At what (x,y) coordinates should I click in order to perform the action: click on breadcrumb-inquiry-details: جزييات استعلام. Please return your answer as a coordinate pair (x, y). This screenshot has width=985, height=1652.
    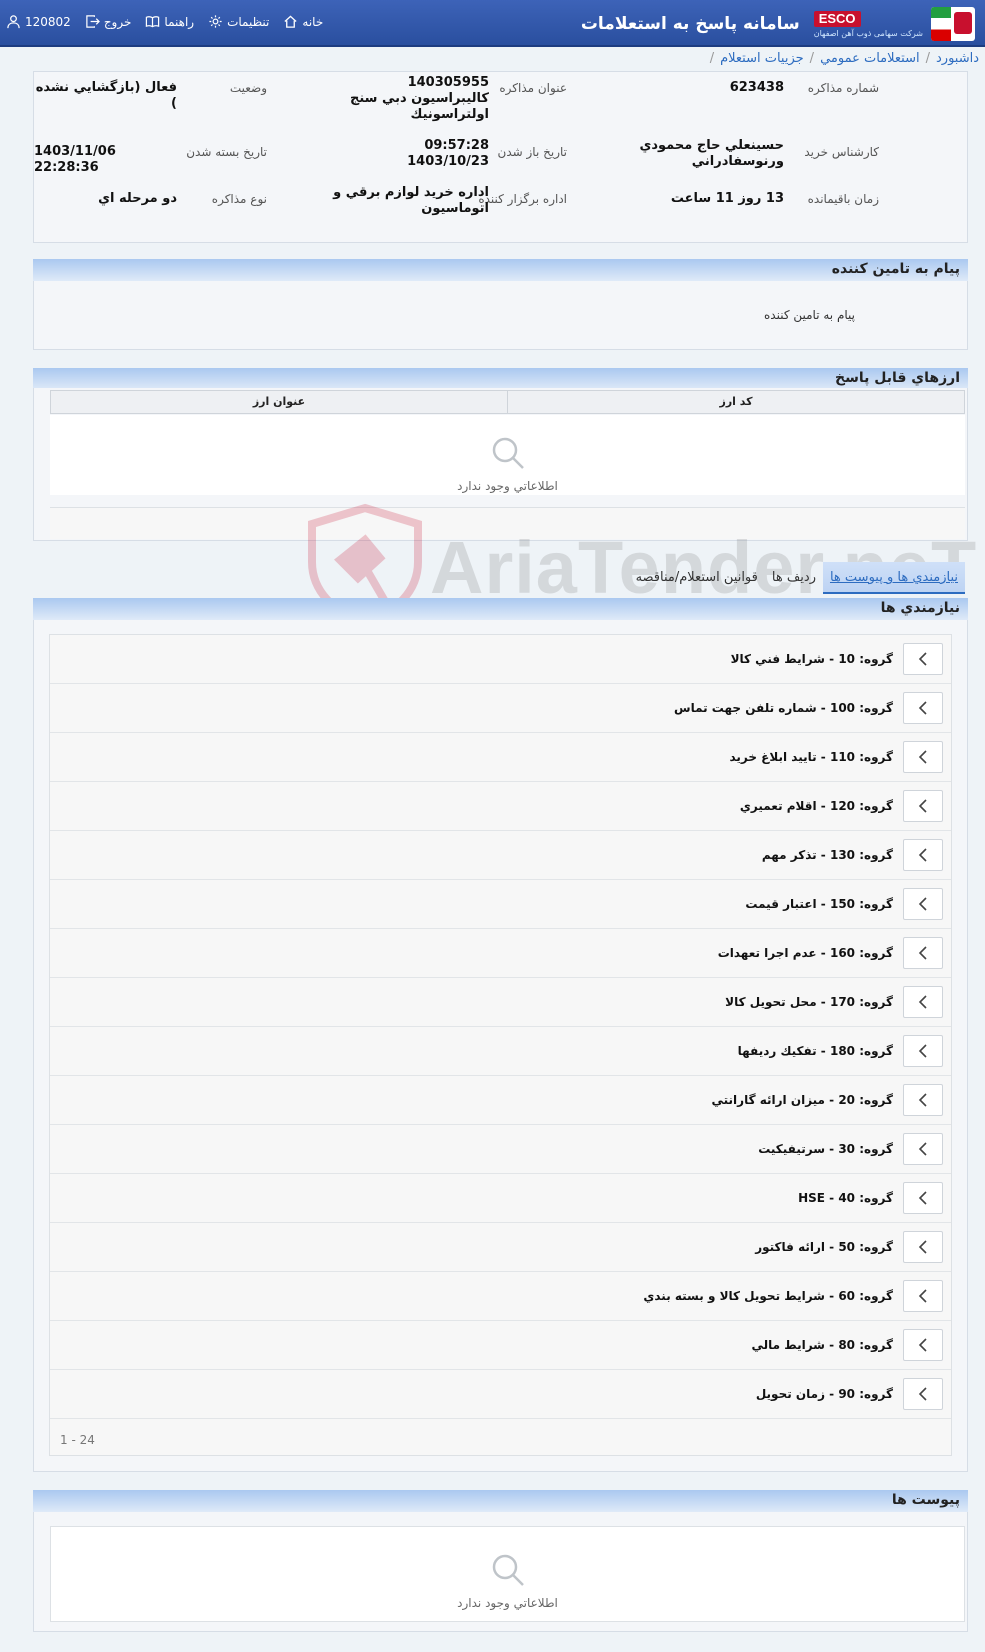
    Looking at the image, I should click on (762, 58).